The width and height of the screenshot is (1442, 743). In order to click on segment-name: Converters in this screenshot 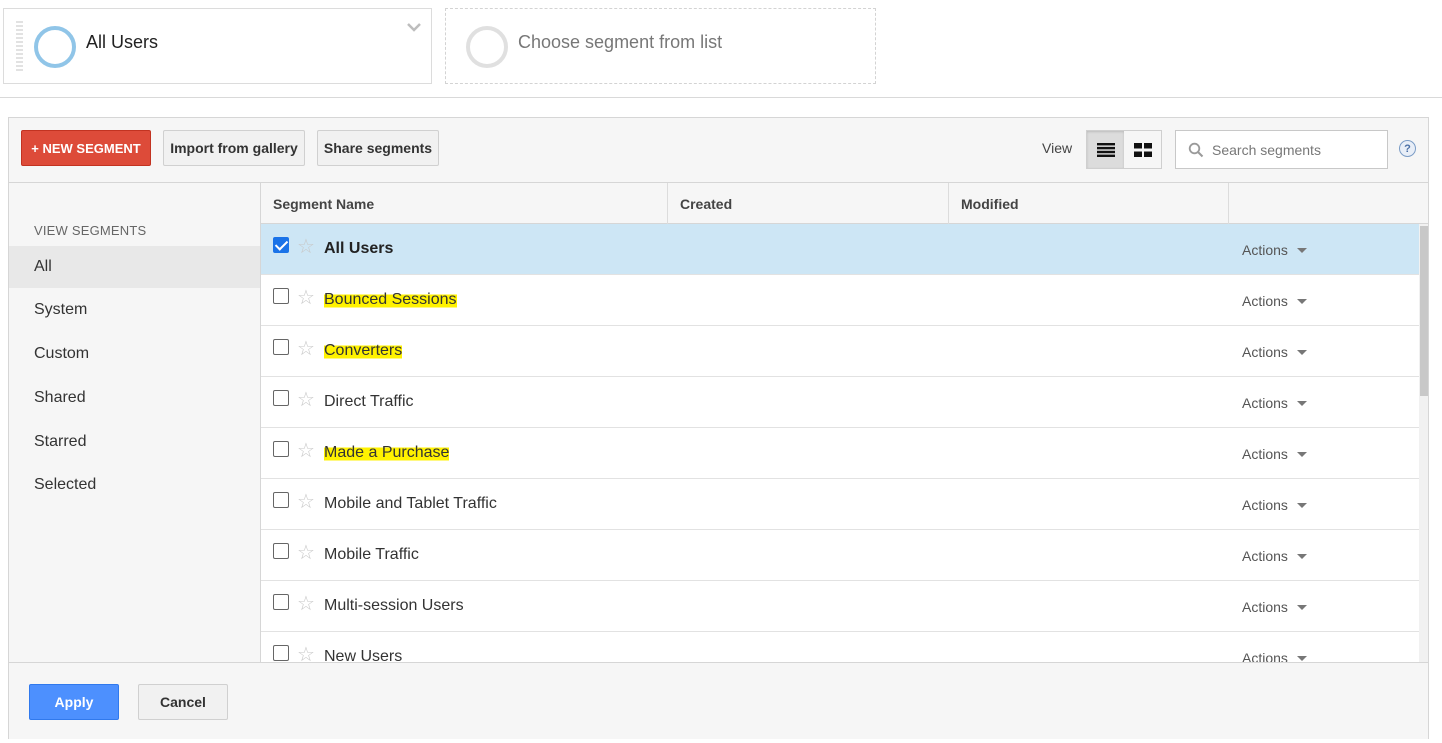, I will do `click(363, 351)`.